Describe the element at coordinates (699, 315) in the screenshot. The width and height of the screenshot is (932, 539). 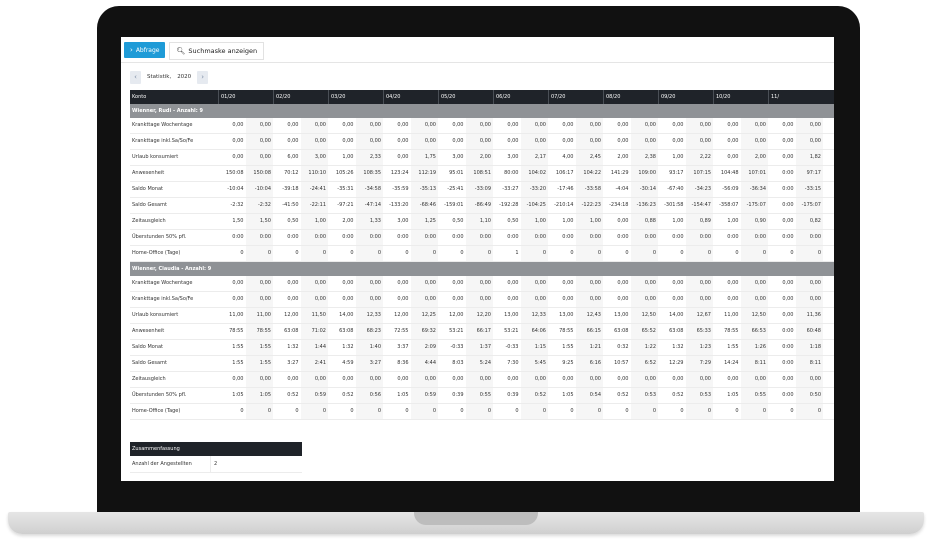
I see `table-cell: 12,67` at that location.